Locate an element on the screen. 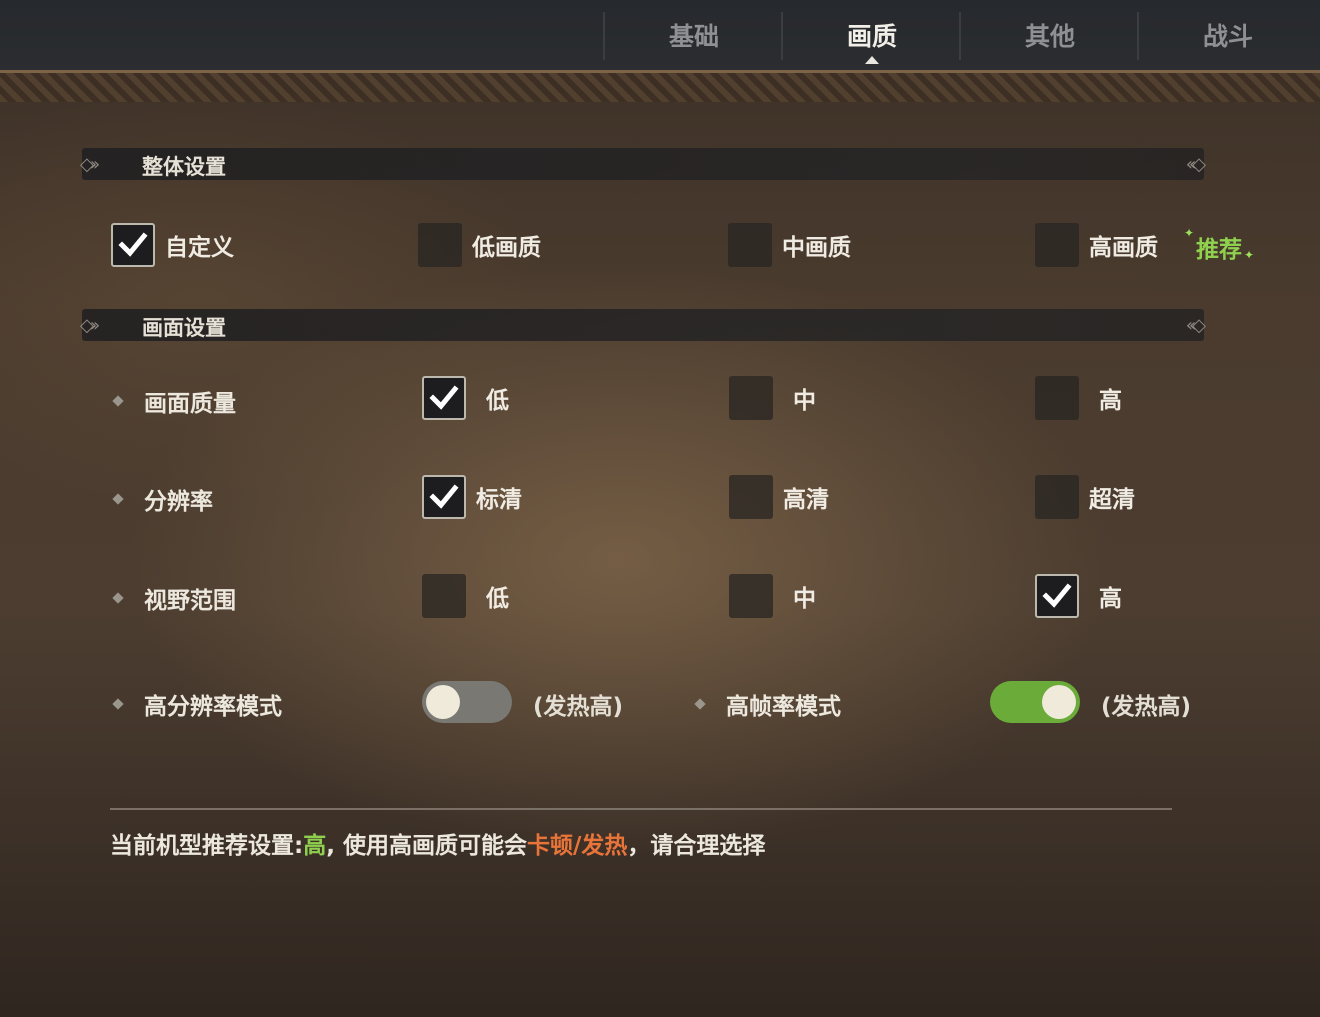 The image size is (1320, 1017). view-range-option-high: 高 is located at coordinates (1078, 596).